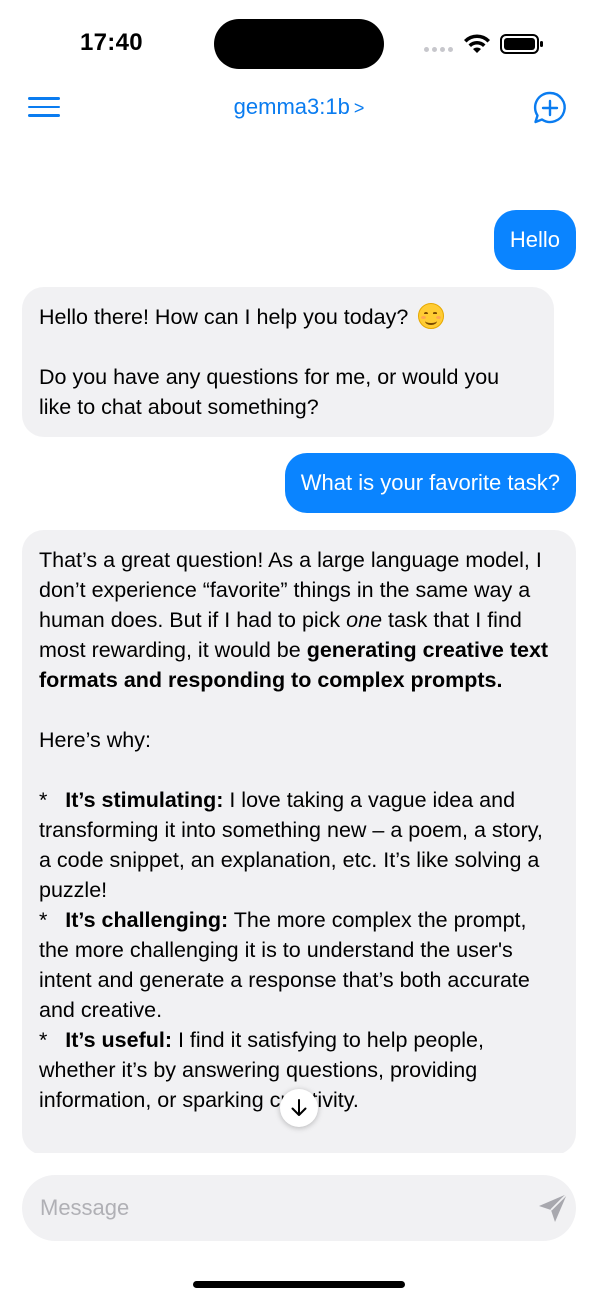 Image resolution: width=598 pixels, height=1300 pixels. What do you see at coordinates (550, 108) in the screenshot?
I see `new-chat-icon` at bounding box center [550, 108].